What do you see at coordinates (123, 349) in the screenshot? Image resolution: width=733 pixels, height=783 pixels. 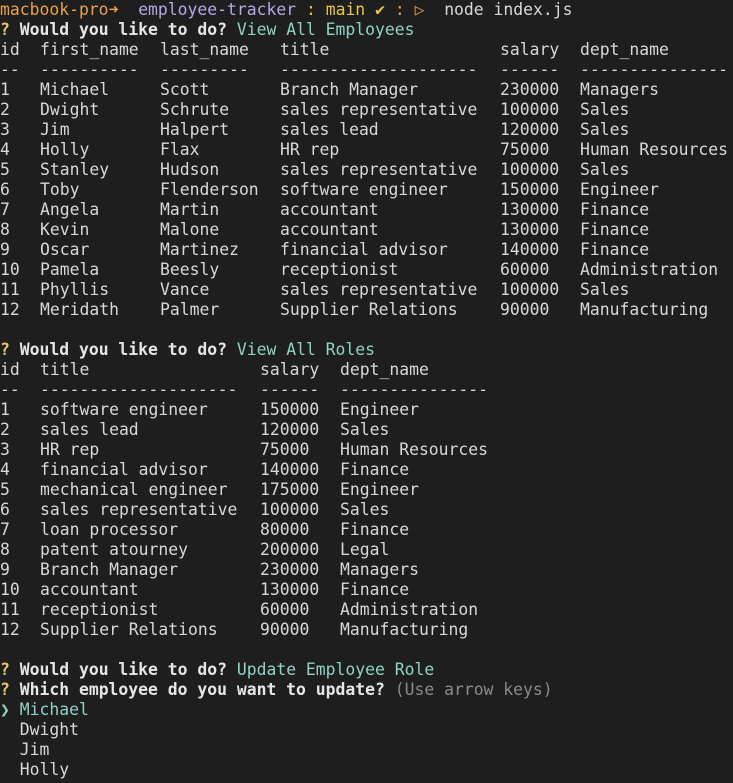 I see `question-text: Would you like to do?` at bounding box center [123, 349].